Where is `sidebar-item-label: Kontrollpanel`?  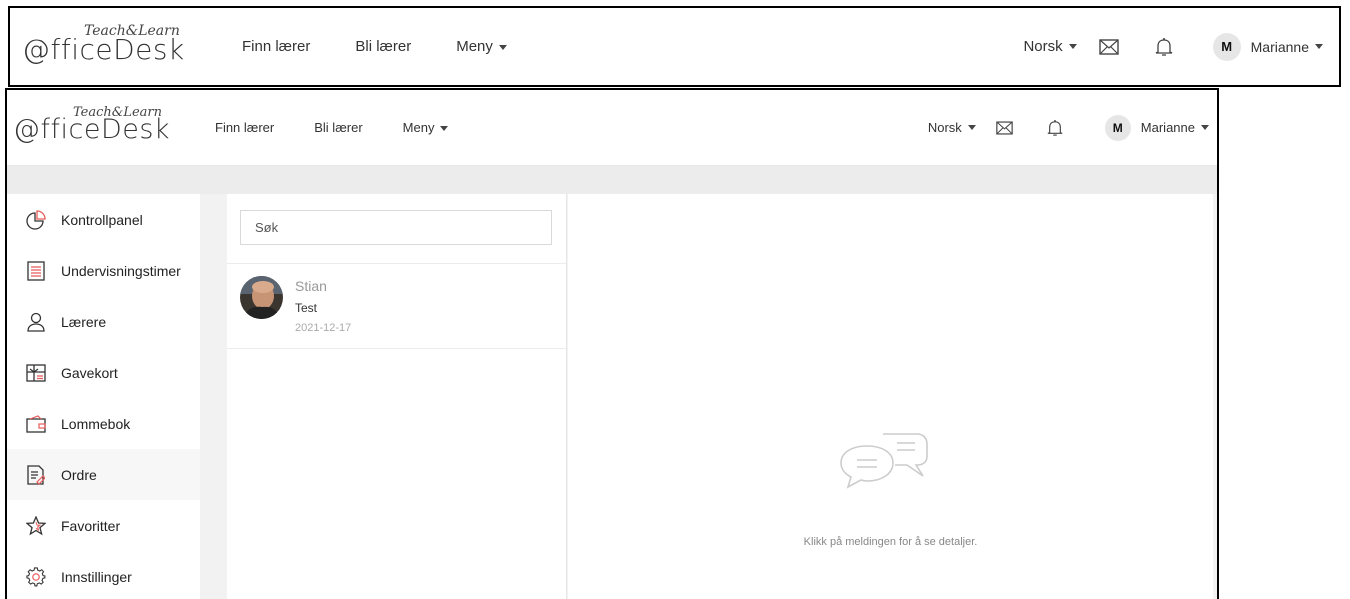
sidebar-item-label: Kontrollpanel is located at coordinates (102, 219).